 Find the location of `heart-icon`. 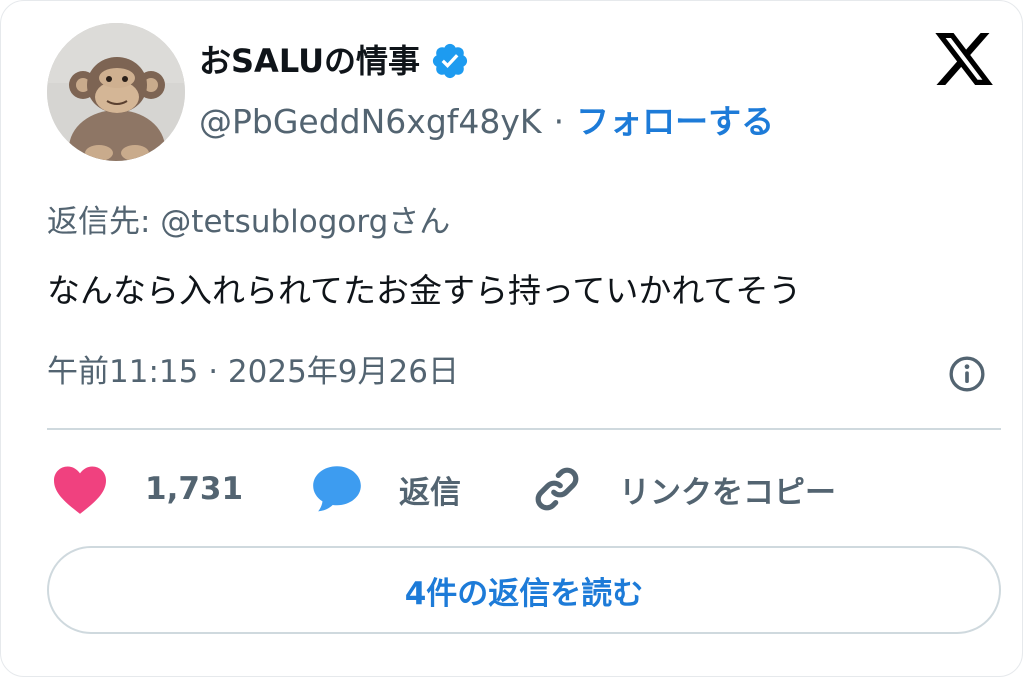

heart-icon is located at coordinates (80, 490).